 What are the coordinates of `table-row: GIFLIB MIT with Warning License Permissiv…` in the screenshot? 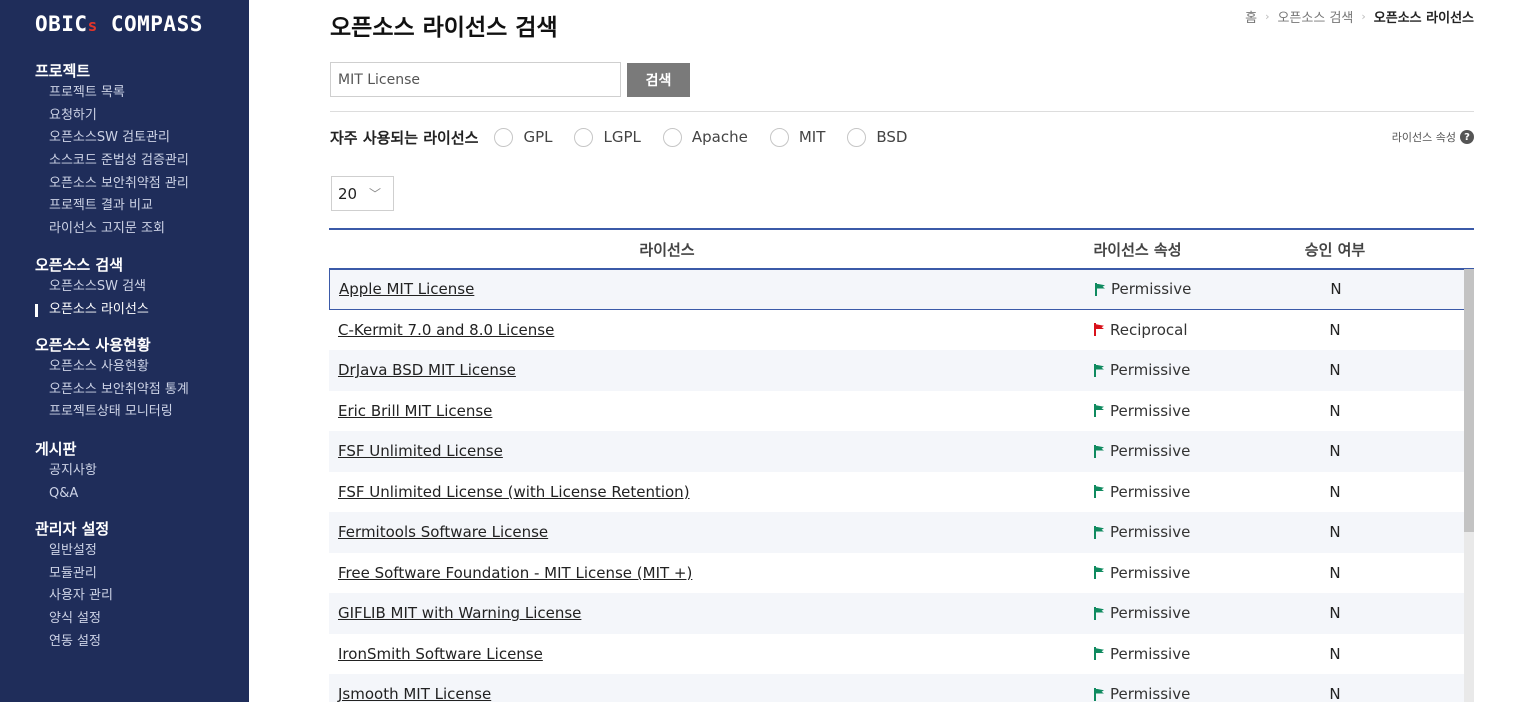 It's located at (901, 613).